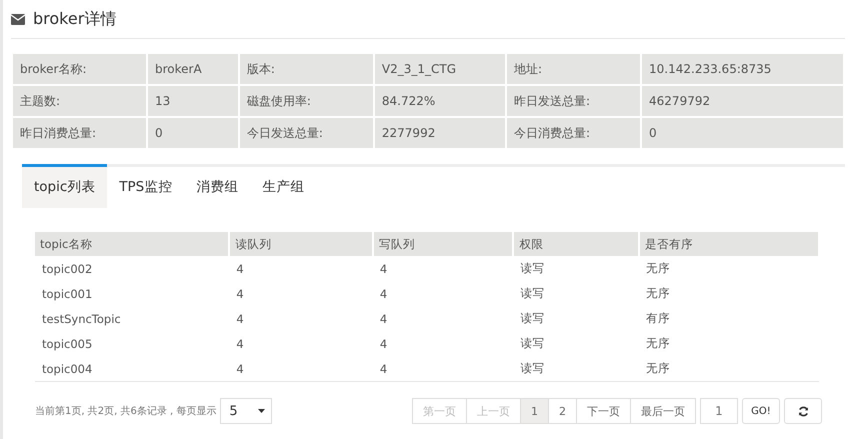 The width and height of the screenshot is (850, 439). I want to click on envelope-icon, so click(18, 19).